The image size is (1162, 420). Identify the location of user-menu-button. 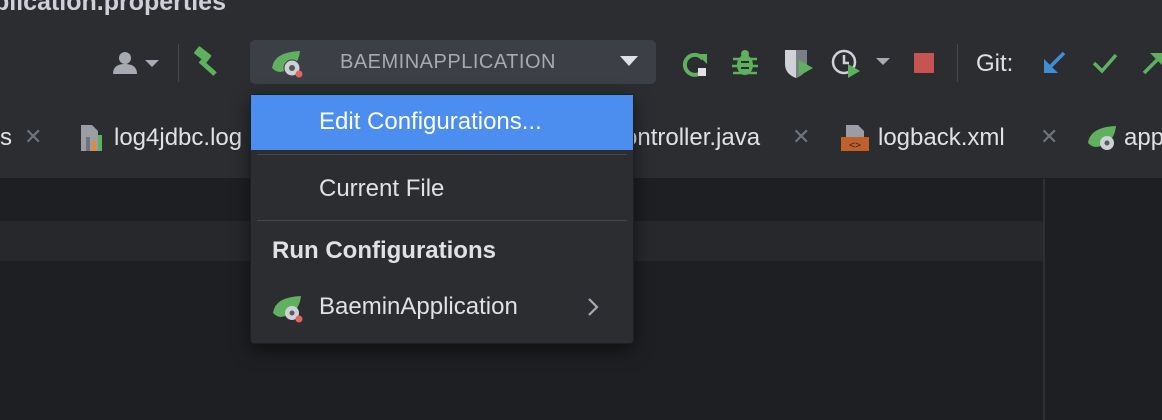
(134, 63).